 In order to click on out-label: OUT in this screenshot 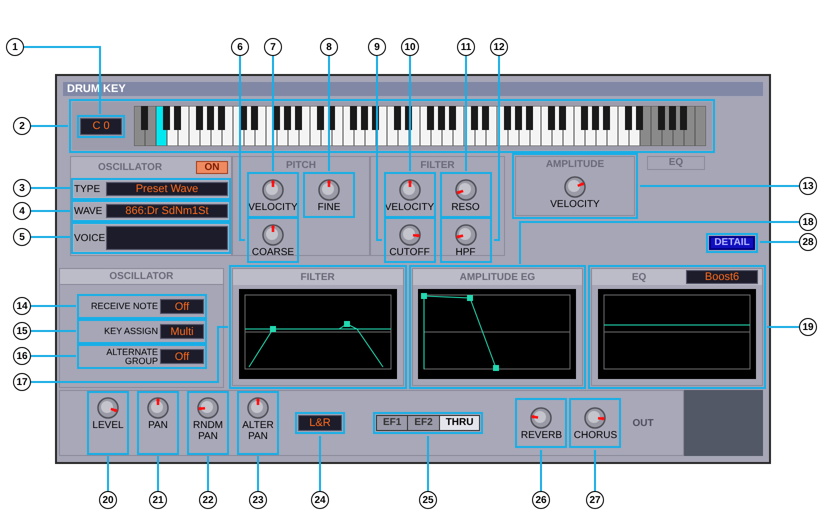, I will do `click(643, 423)`.